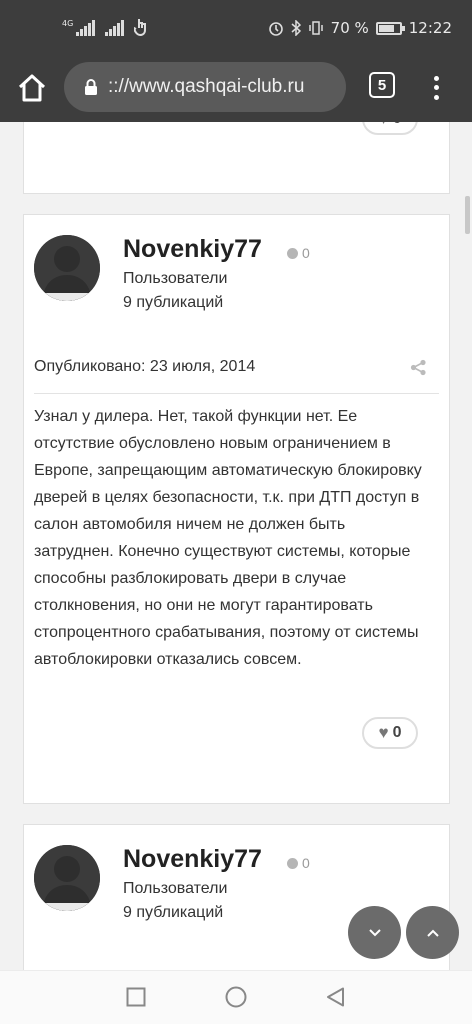 The width and height of the screenshot is (472, 1024). I want to click on bluetooth-icon, so click(296, 28).